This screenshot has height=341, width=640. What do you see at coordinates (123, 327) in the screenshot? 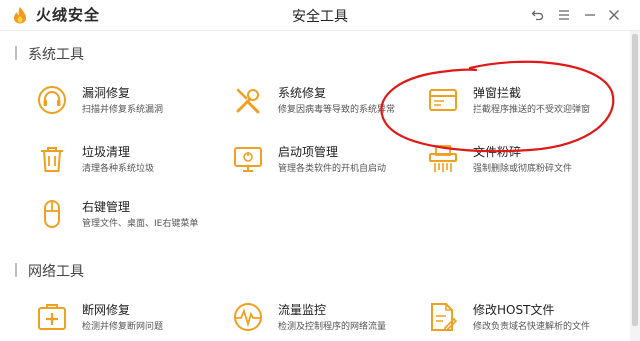
I see `tool-desc: 检测并修复断网问题` at bounding box center [123, 327].